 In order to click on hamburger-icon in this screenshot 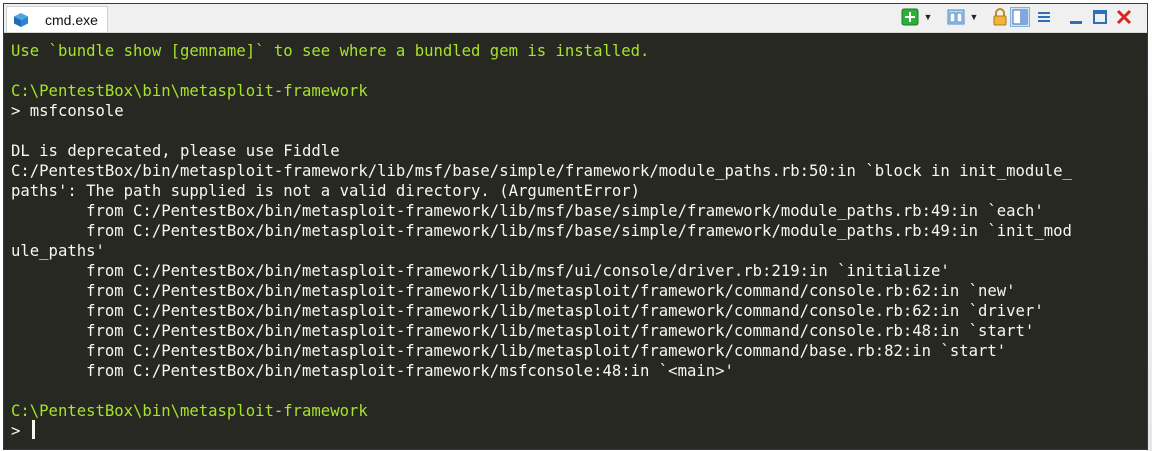, I will do `click(1044, 17)`.